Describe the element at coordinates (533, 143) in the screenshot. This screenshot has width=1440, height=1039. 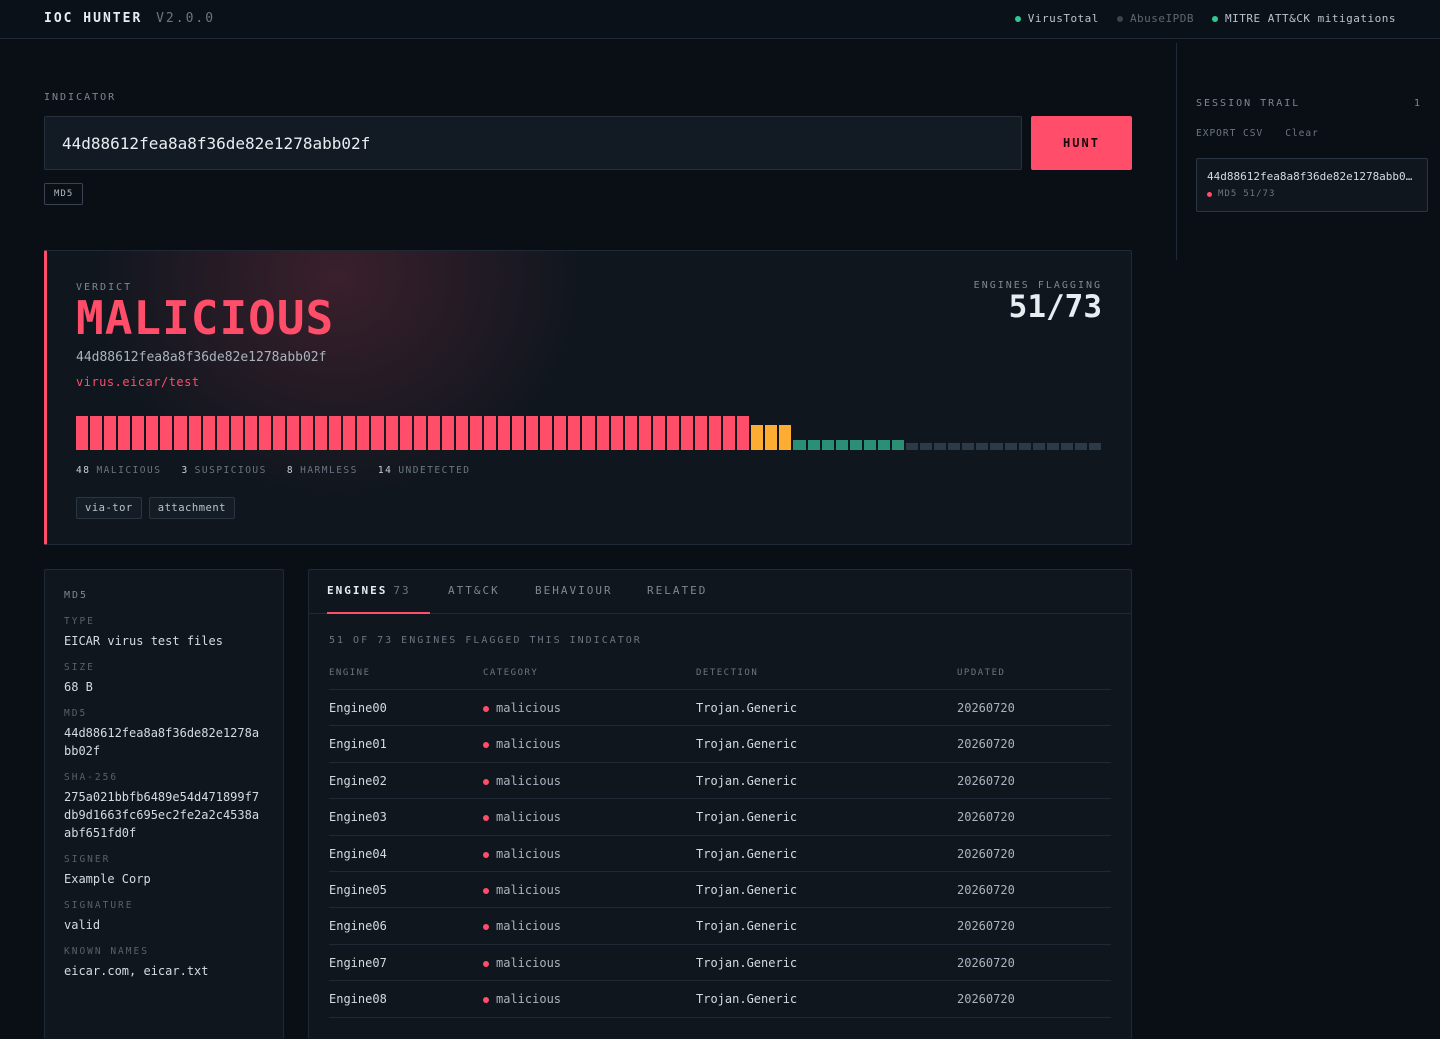
I see `indicator-input` at that location.